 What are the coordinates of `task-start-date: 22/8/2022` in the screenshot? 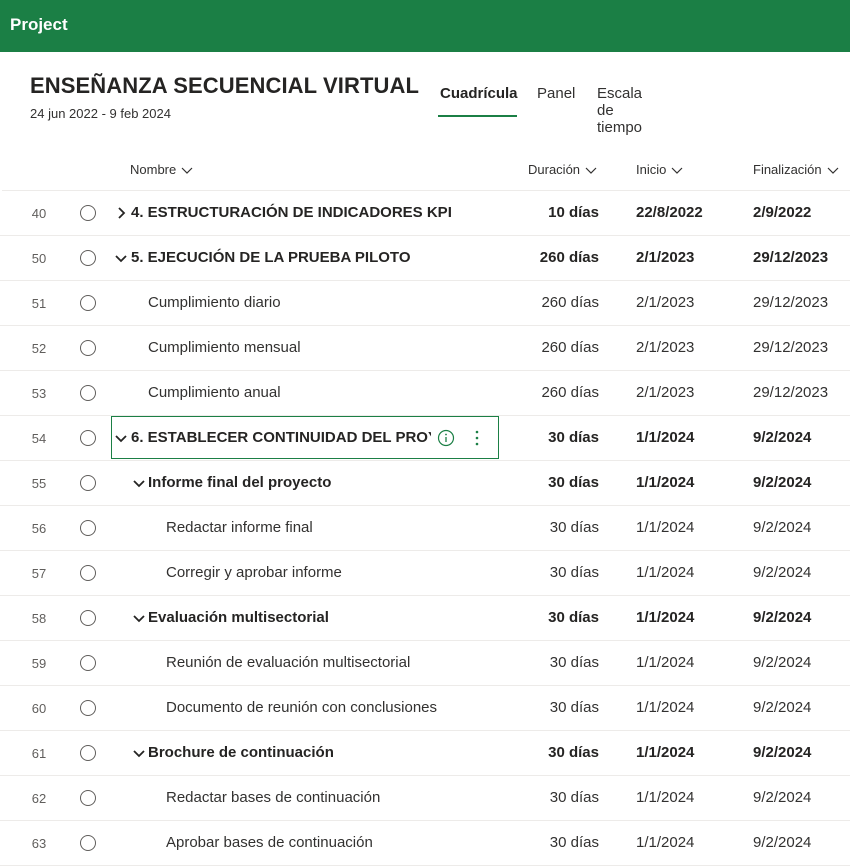 It's located at (669, 212).